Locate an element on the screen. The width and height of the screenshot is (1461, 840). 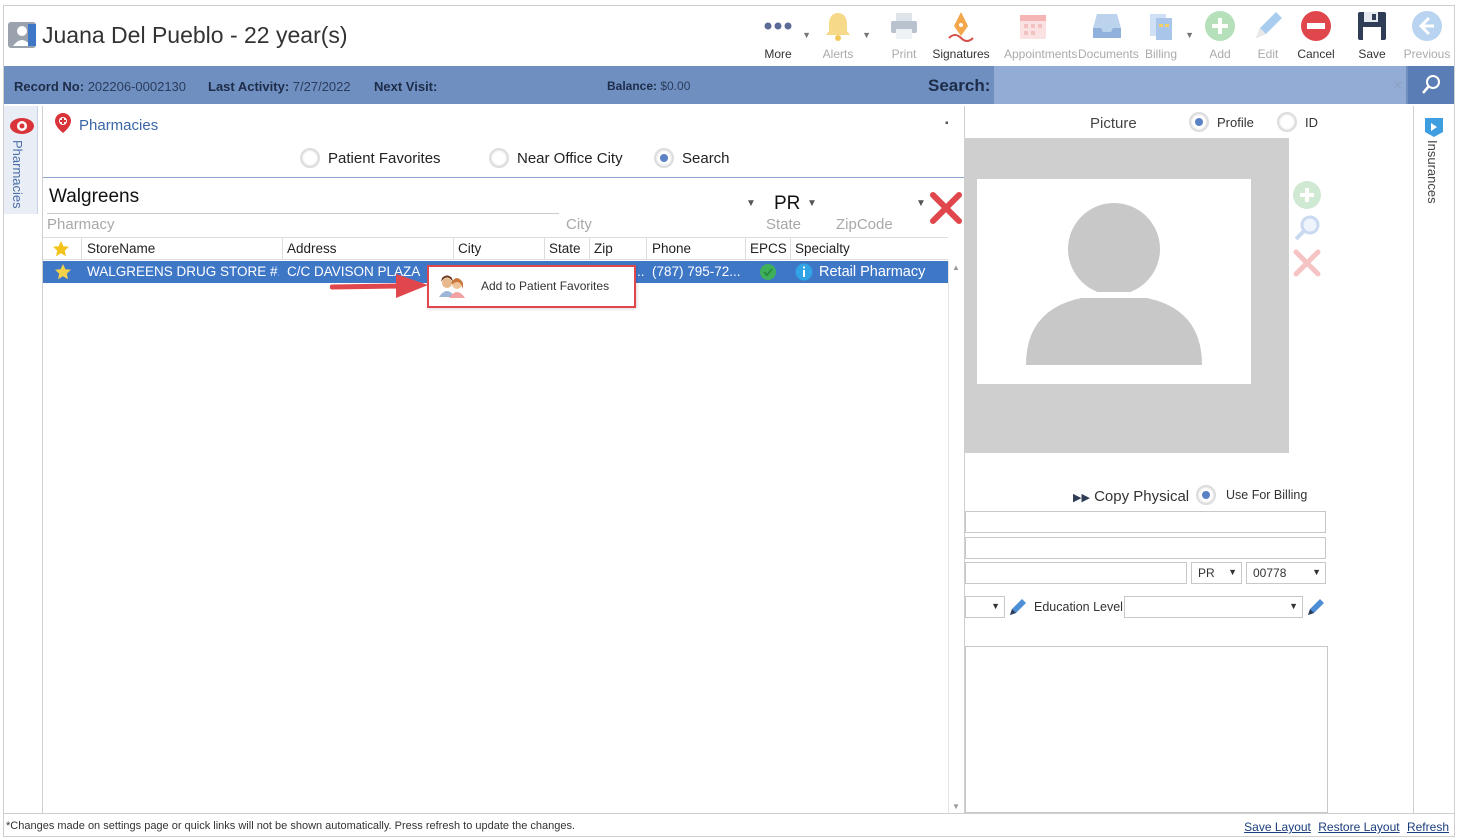
col-storename: StoreName is located at coordinates (121, 248).